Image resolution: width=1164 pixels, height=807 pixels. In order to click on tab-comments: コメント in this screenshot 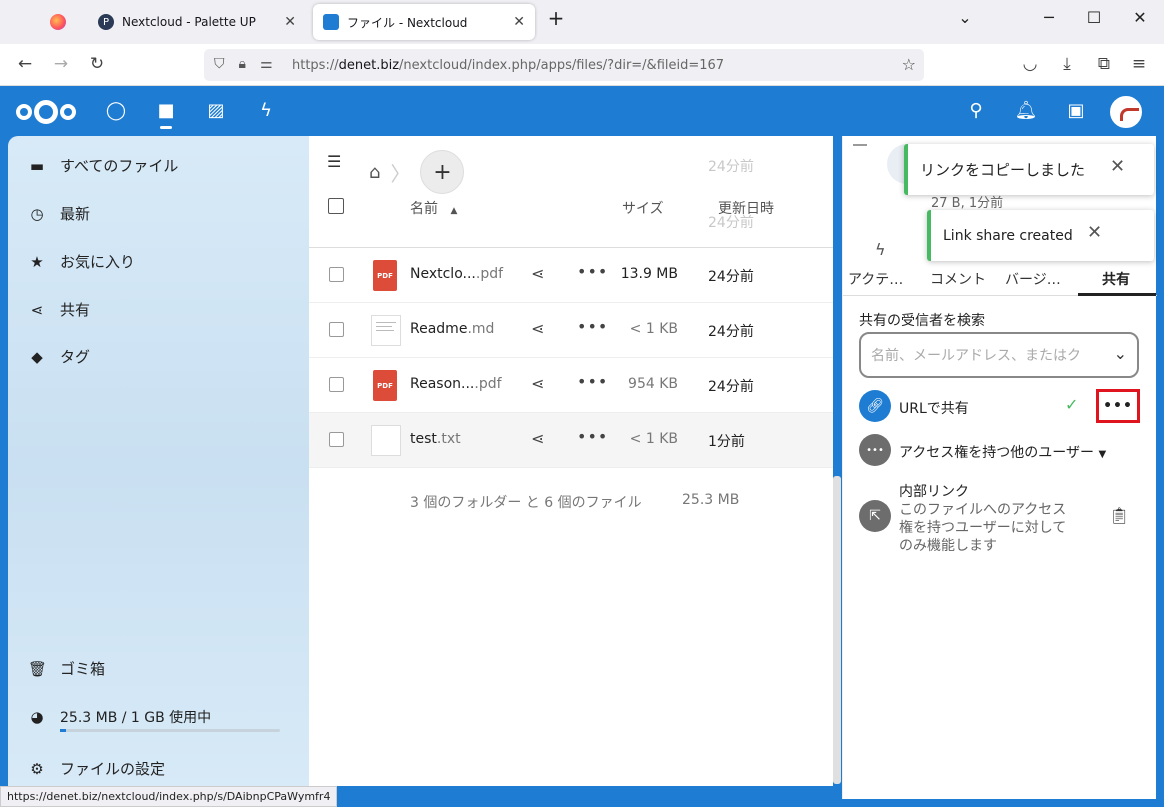, I will do `click(958, 279)`.